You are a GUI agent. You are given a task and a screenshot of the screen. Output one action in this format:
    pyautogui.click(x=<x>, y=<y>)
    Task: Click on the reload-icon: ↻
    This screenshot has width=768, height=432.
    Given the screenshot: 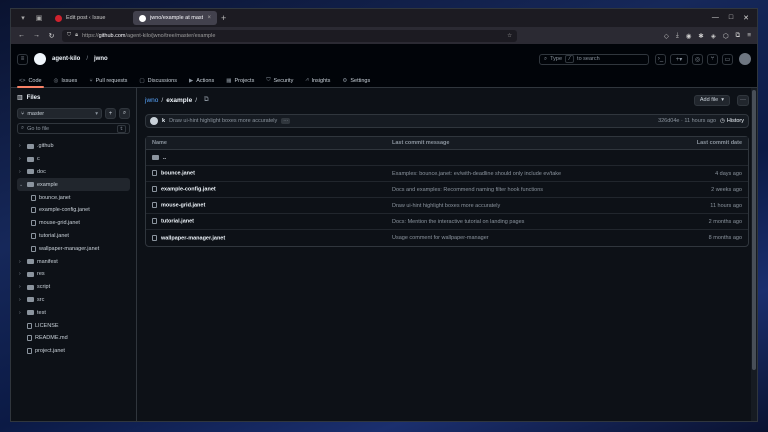 What is the action you would take?
    pyautogui.click(x=51, y=36)
    